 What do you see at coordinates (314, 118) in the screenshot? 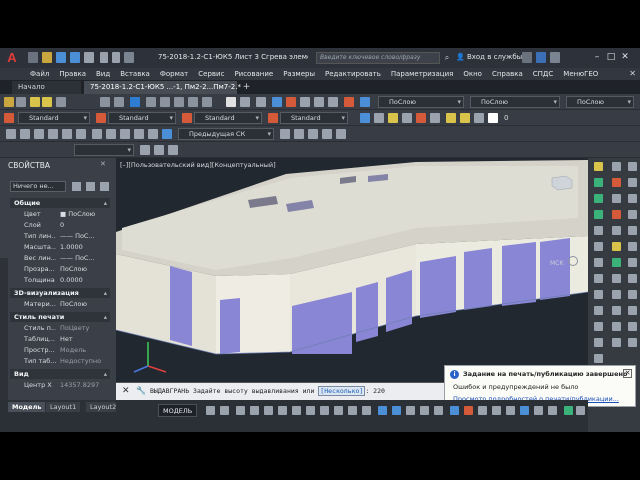
I see `mleader-style-dropdown: Standard` at bounding box center [314, 118].